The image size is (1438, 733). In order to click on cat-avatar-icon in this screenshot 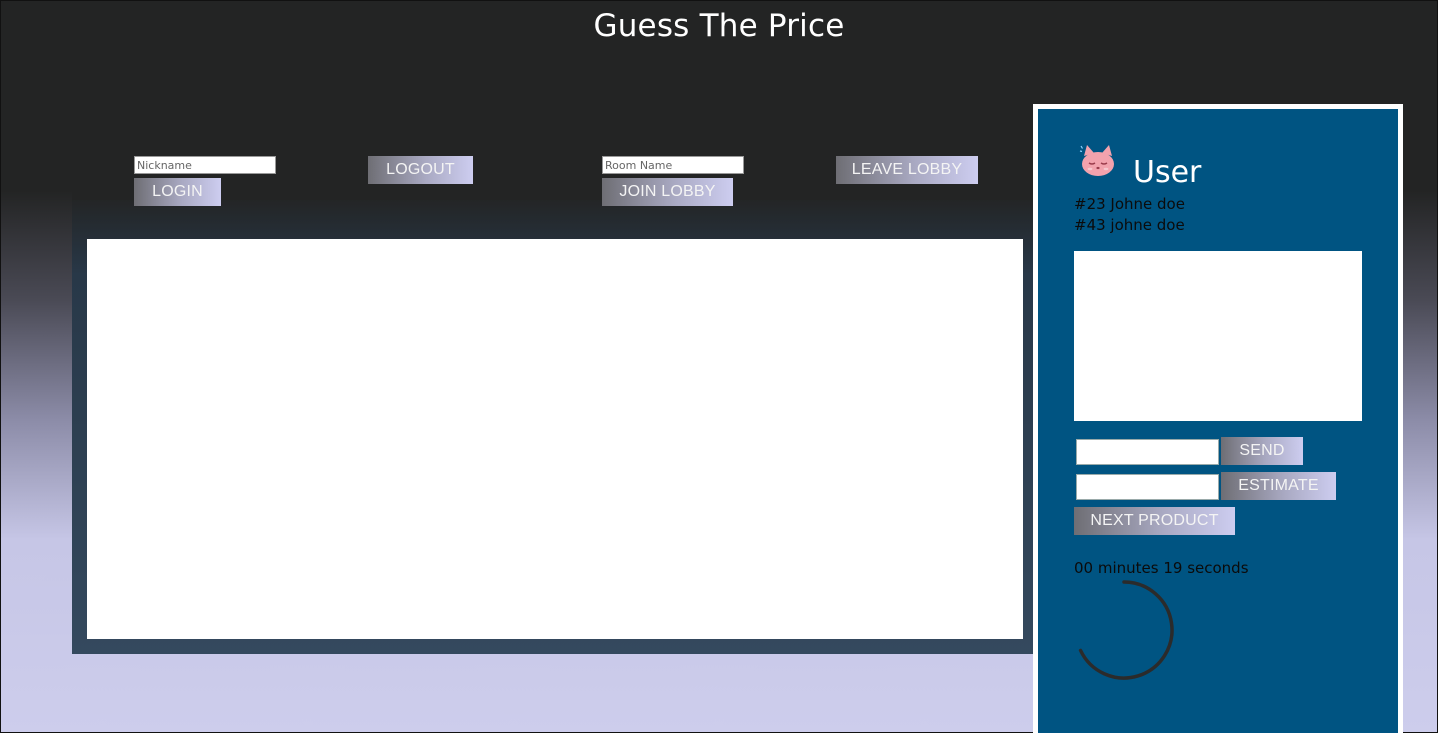, I will do `click(1096, 160)`.